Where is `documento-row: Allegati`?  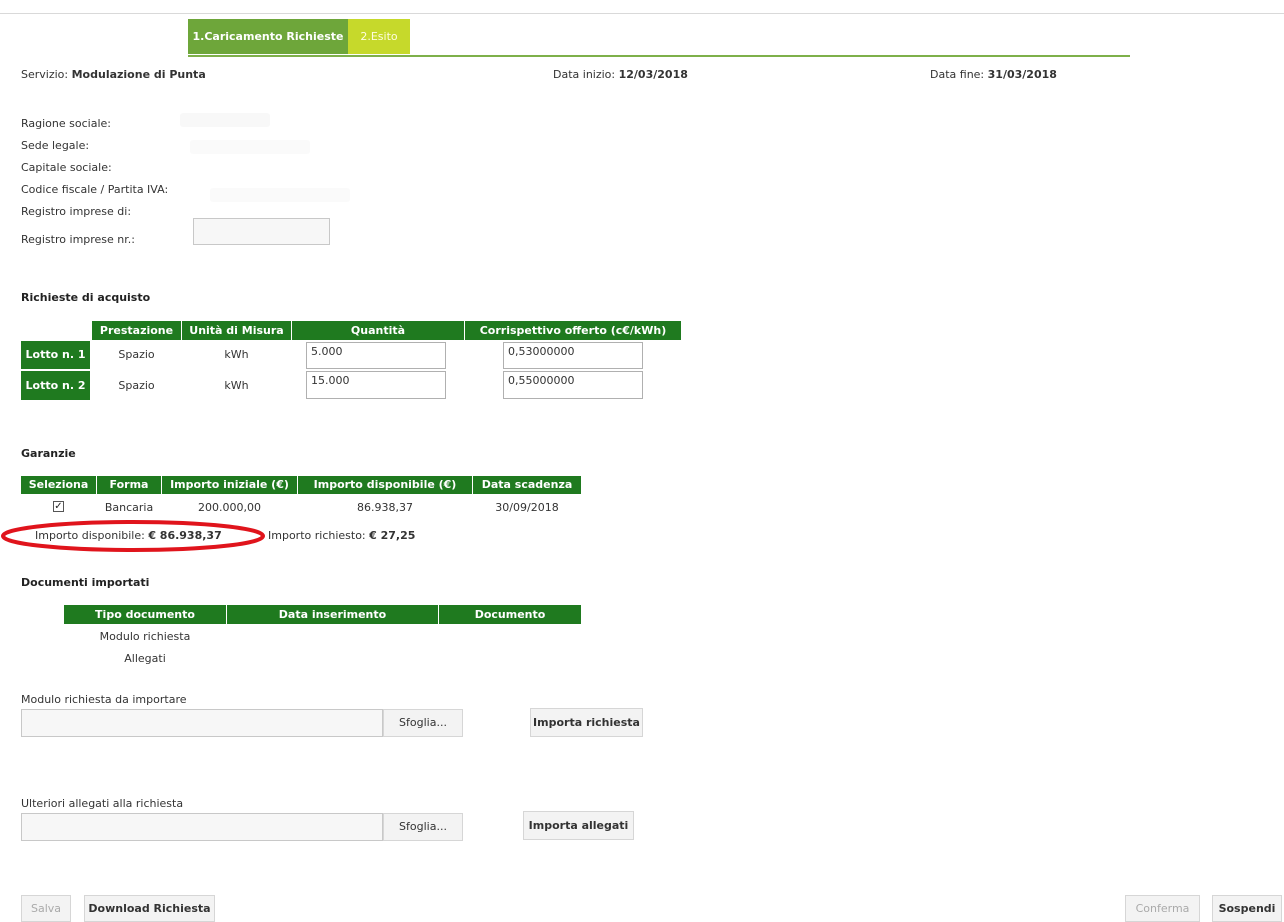 documento-row: Allegati is located at coordinates (145, 658).